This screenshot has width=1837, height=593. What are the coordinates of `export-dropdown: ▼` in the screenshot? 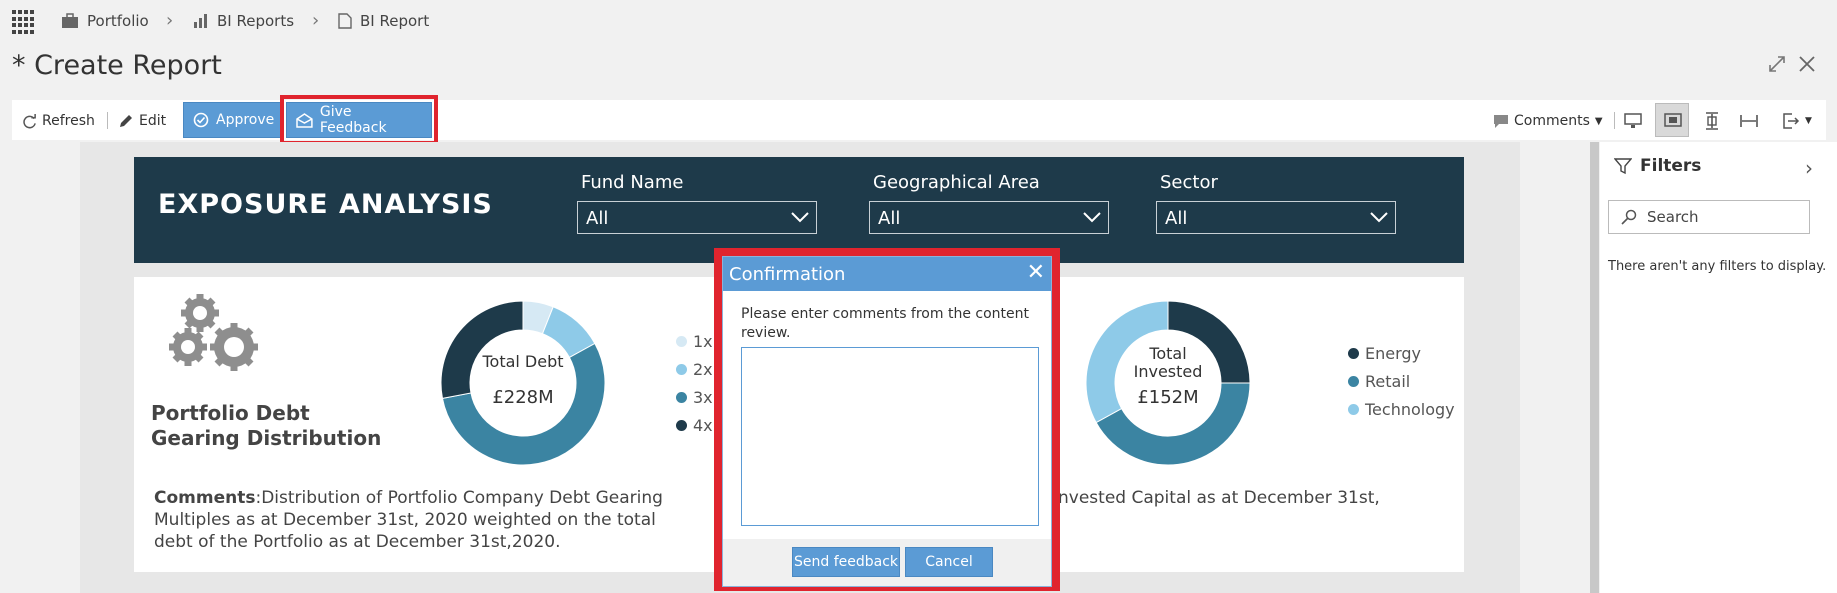 It's located at (1797, 121).